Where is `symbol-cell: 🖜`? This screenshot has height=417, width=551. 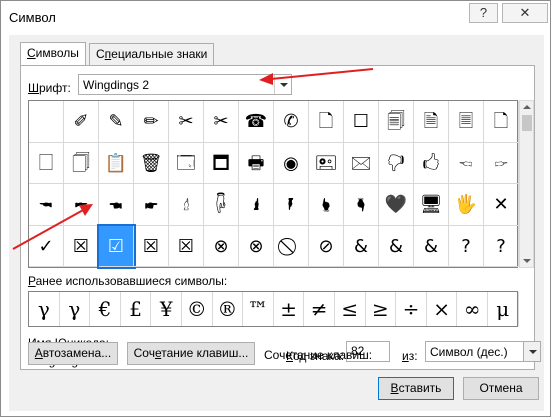
symbol-cell: 🖜 is located at coordinates (116, 205).